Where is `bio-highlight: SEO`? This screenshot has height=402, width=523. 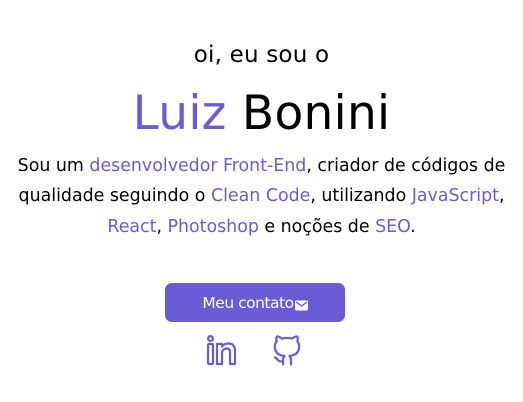 bio-highlight: SEO is located at coordinates (393, 226).